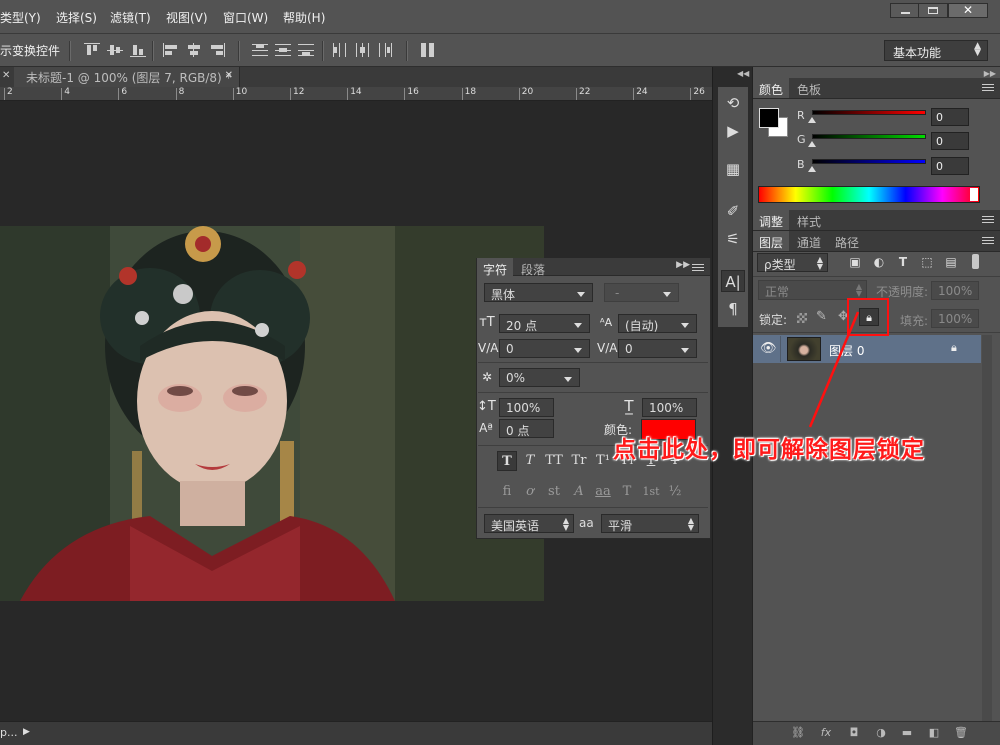 The width and height of the screenshot is (1000, 745). I want to click on annotation-arrow, so click(834, 369).